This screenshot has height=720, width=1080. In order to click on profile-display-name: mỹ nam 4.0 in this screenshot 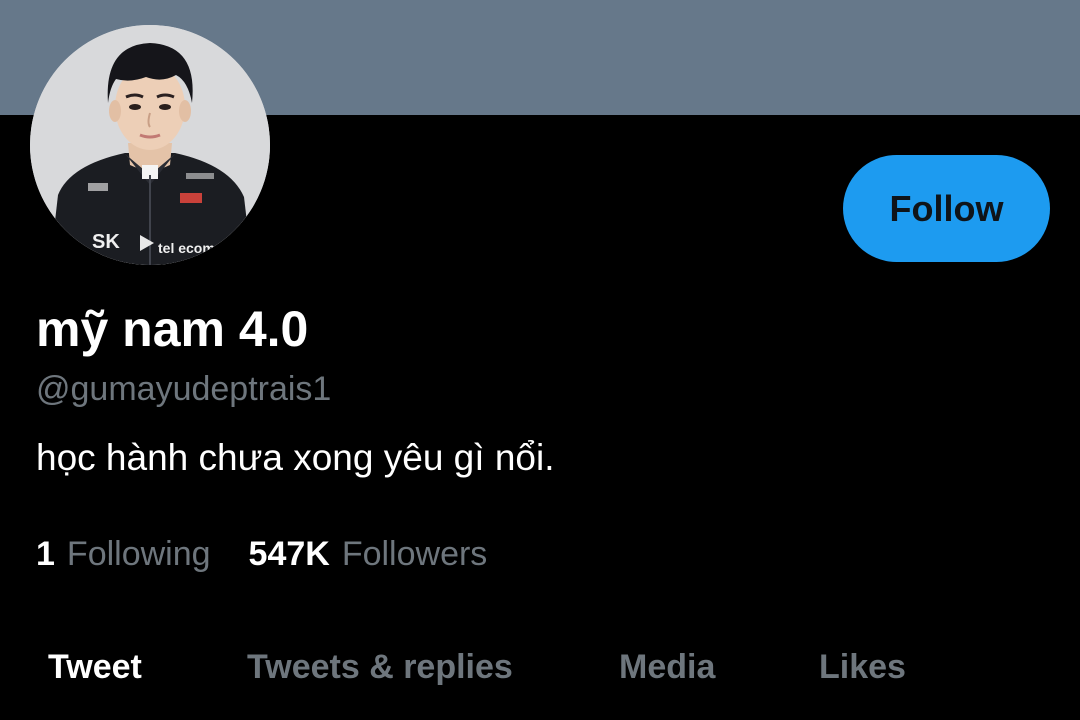, I will do `click(172, 329)`.